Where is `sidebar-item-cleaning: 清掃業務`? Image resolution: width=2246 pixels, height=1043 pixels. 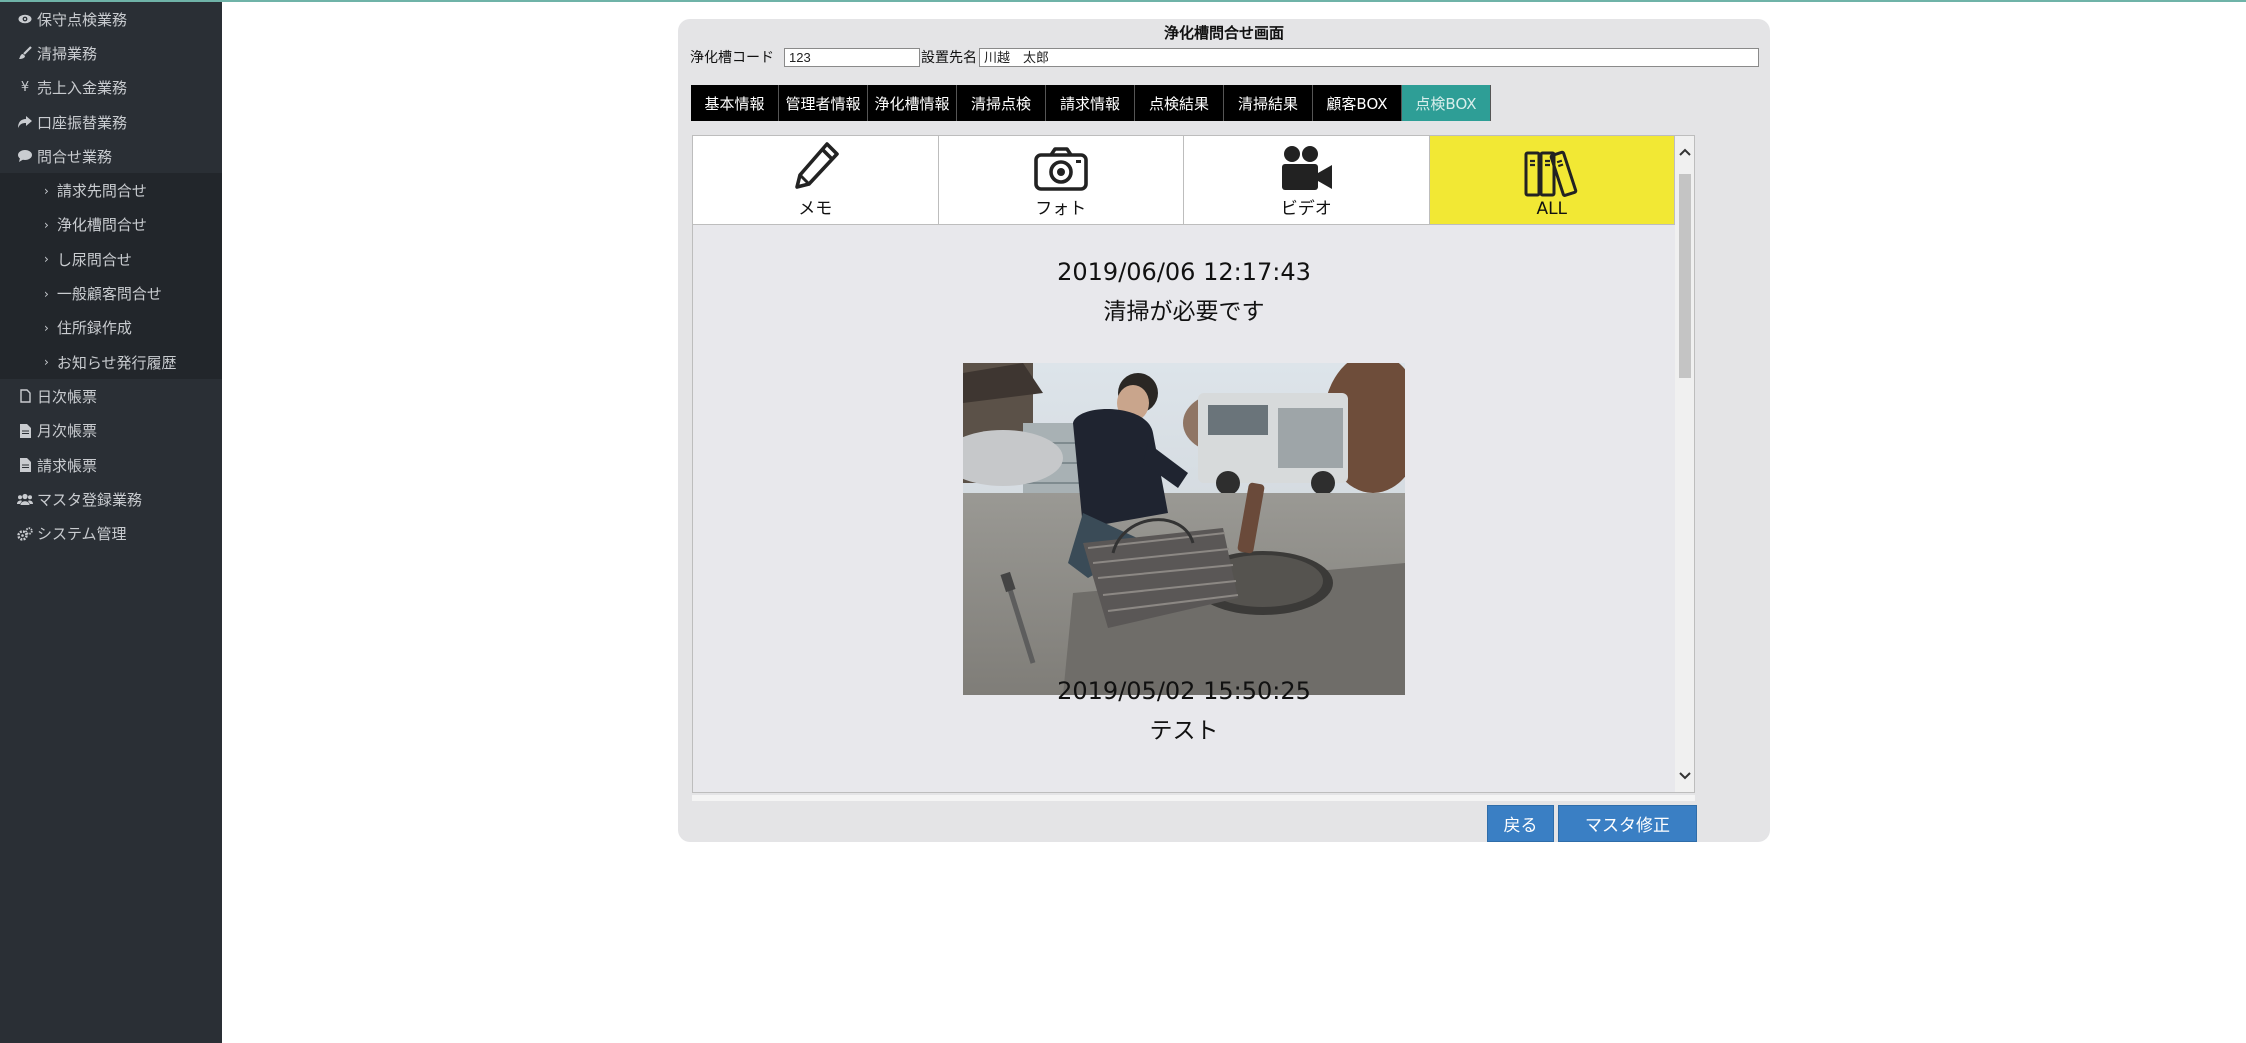
sidebar-item-cleaning: 清掃業務 is located at coordinates (111, 53).